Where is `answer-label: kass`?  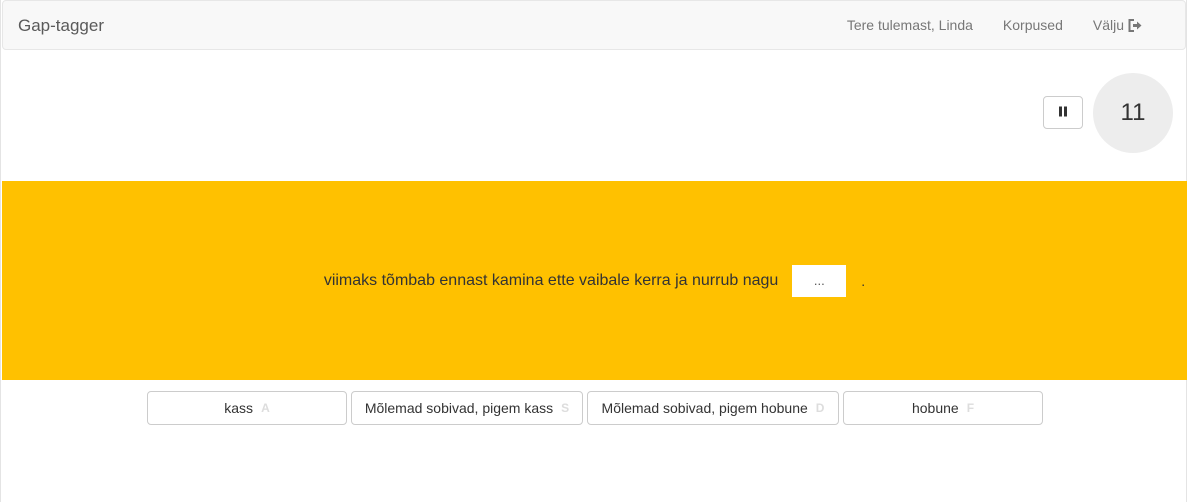 answer-label: kass is located at coordinates (239, 408).